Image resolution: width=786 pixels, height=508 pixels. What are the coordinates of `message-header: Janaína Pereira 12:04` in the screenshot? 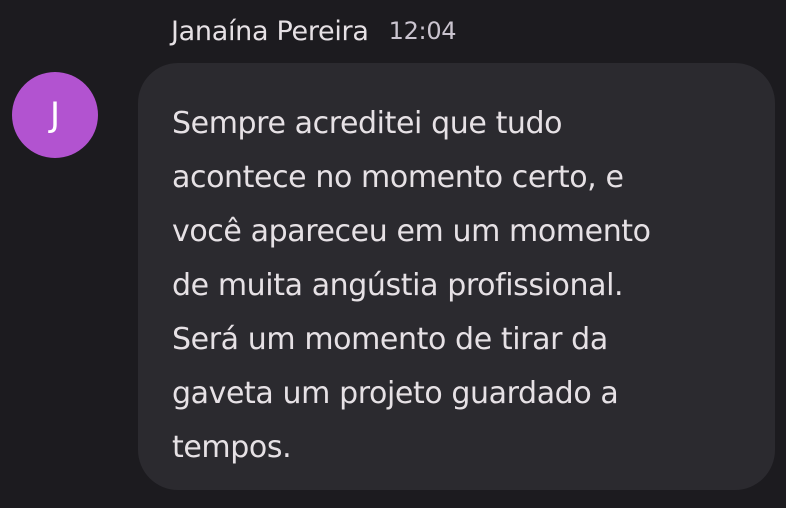 It's located at (314, 31).